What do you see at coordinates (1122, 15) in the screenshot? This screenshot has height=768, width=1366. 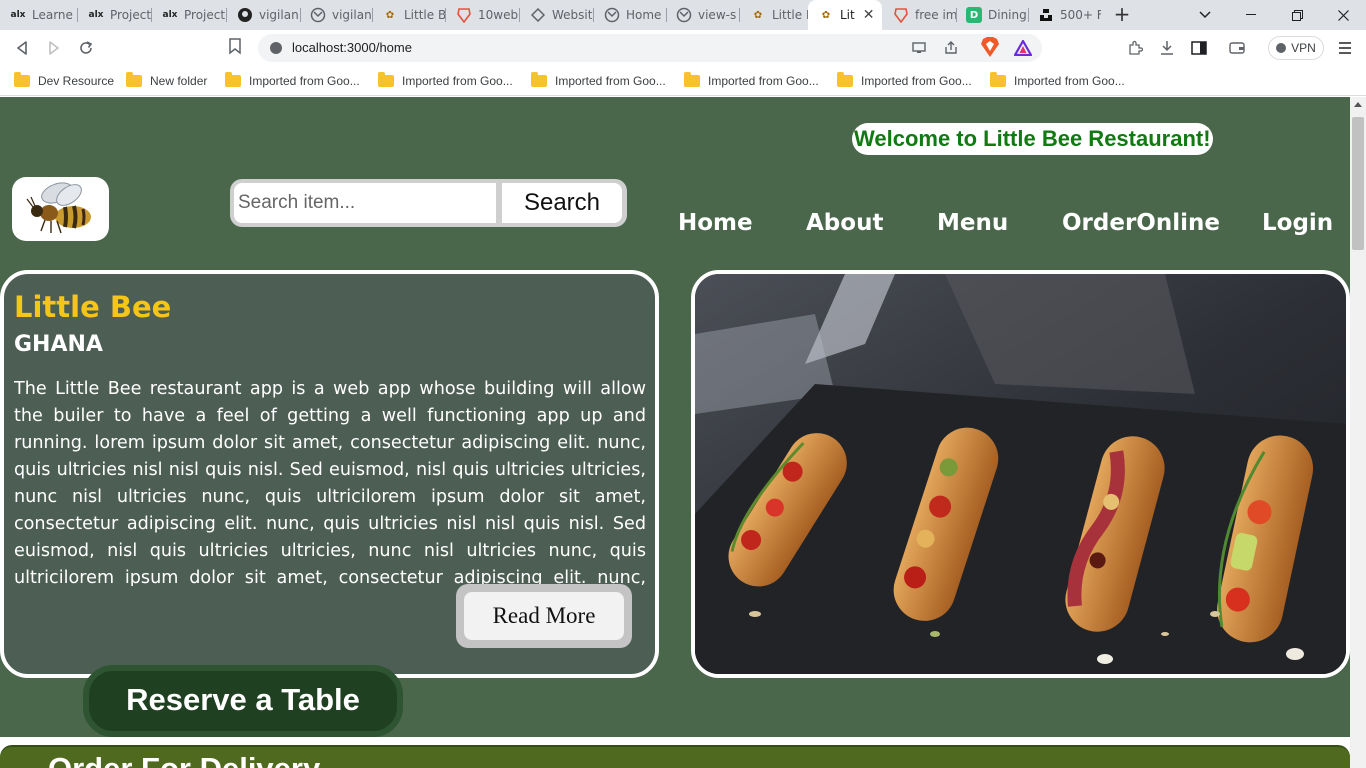 I see `new-tab-button: +` at bounding box center [1122, 15].